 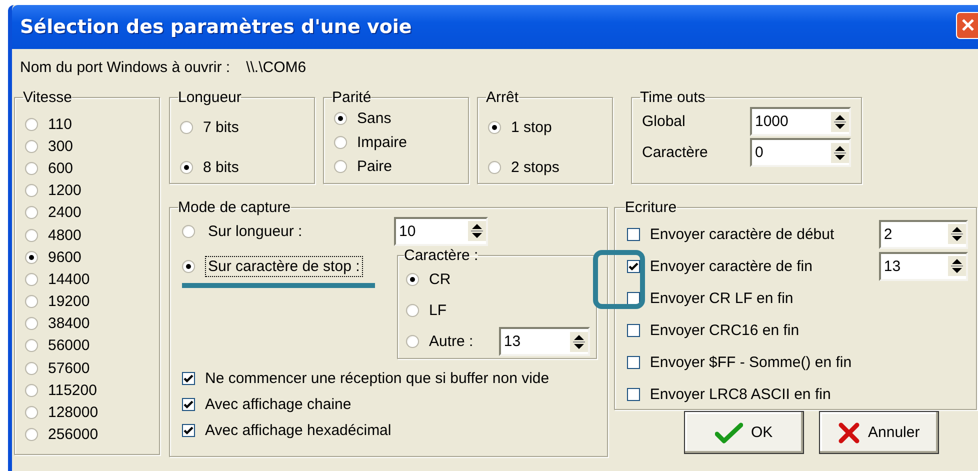 What do you see at coordinates (69, 323) in the screenshot?
I see `option-label: 38400` at bounding box center [69, 323].